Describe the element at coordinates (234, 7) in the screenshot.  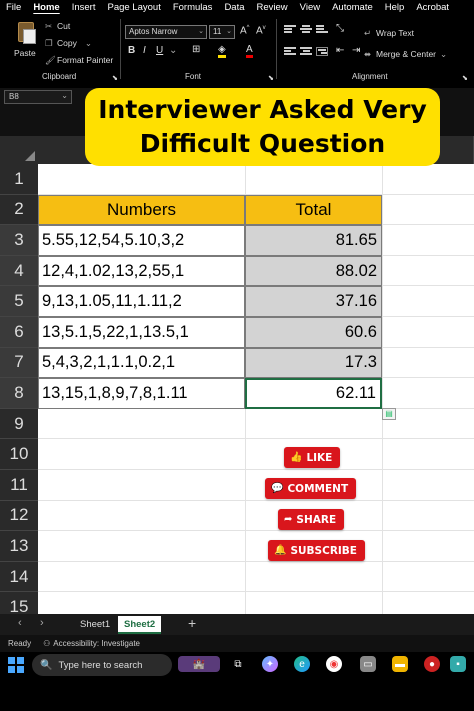
I see `menu-data: Data` at that location.